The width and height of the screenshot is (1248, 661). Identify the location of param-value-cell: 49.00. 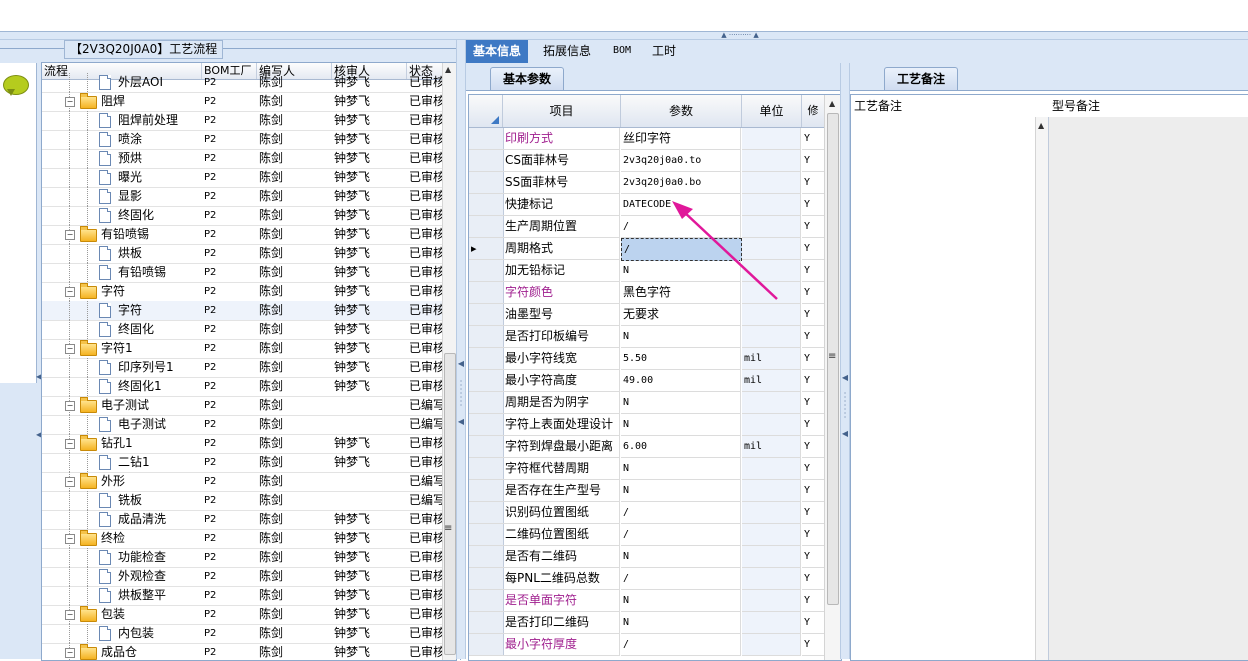
(681, 381).